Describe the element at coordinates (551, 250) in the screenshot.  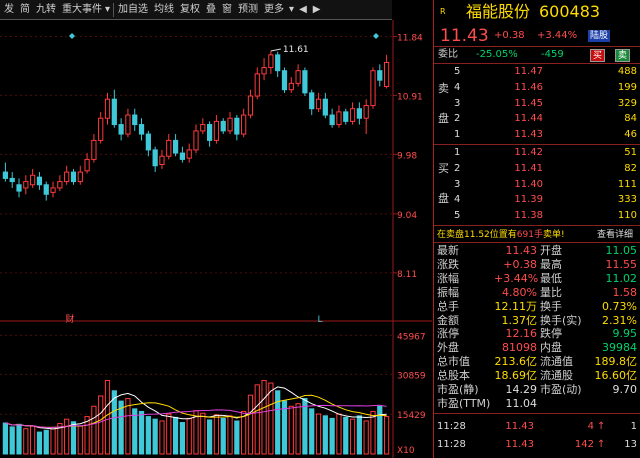
I see `quote-label: 开盘` at that location.